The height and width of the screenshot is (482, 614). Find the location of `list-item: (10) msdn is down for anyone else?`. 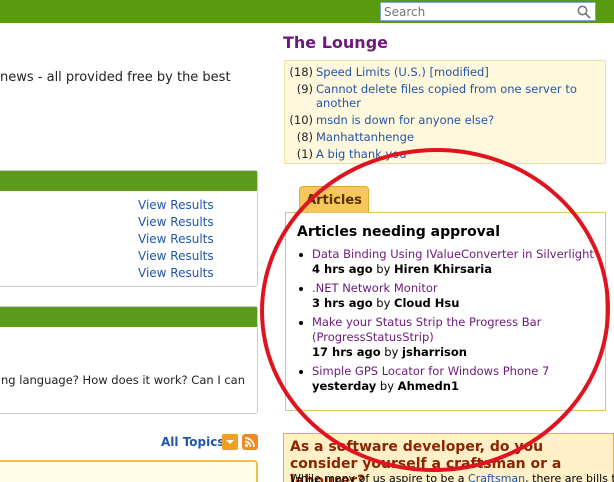

list-item: (10) msdn is down for anyone else? is located at coordinates (445, 120).